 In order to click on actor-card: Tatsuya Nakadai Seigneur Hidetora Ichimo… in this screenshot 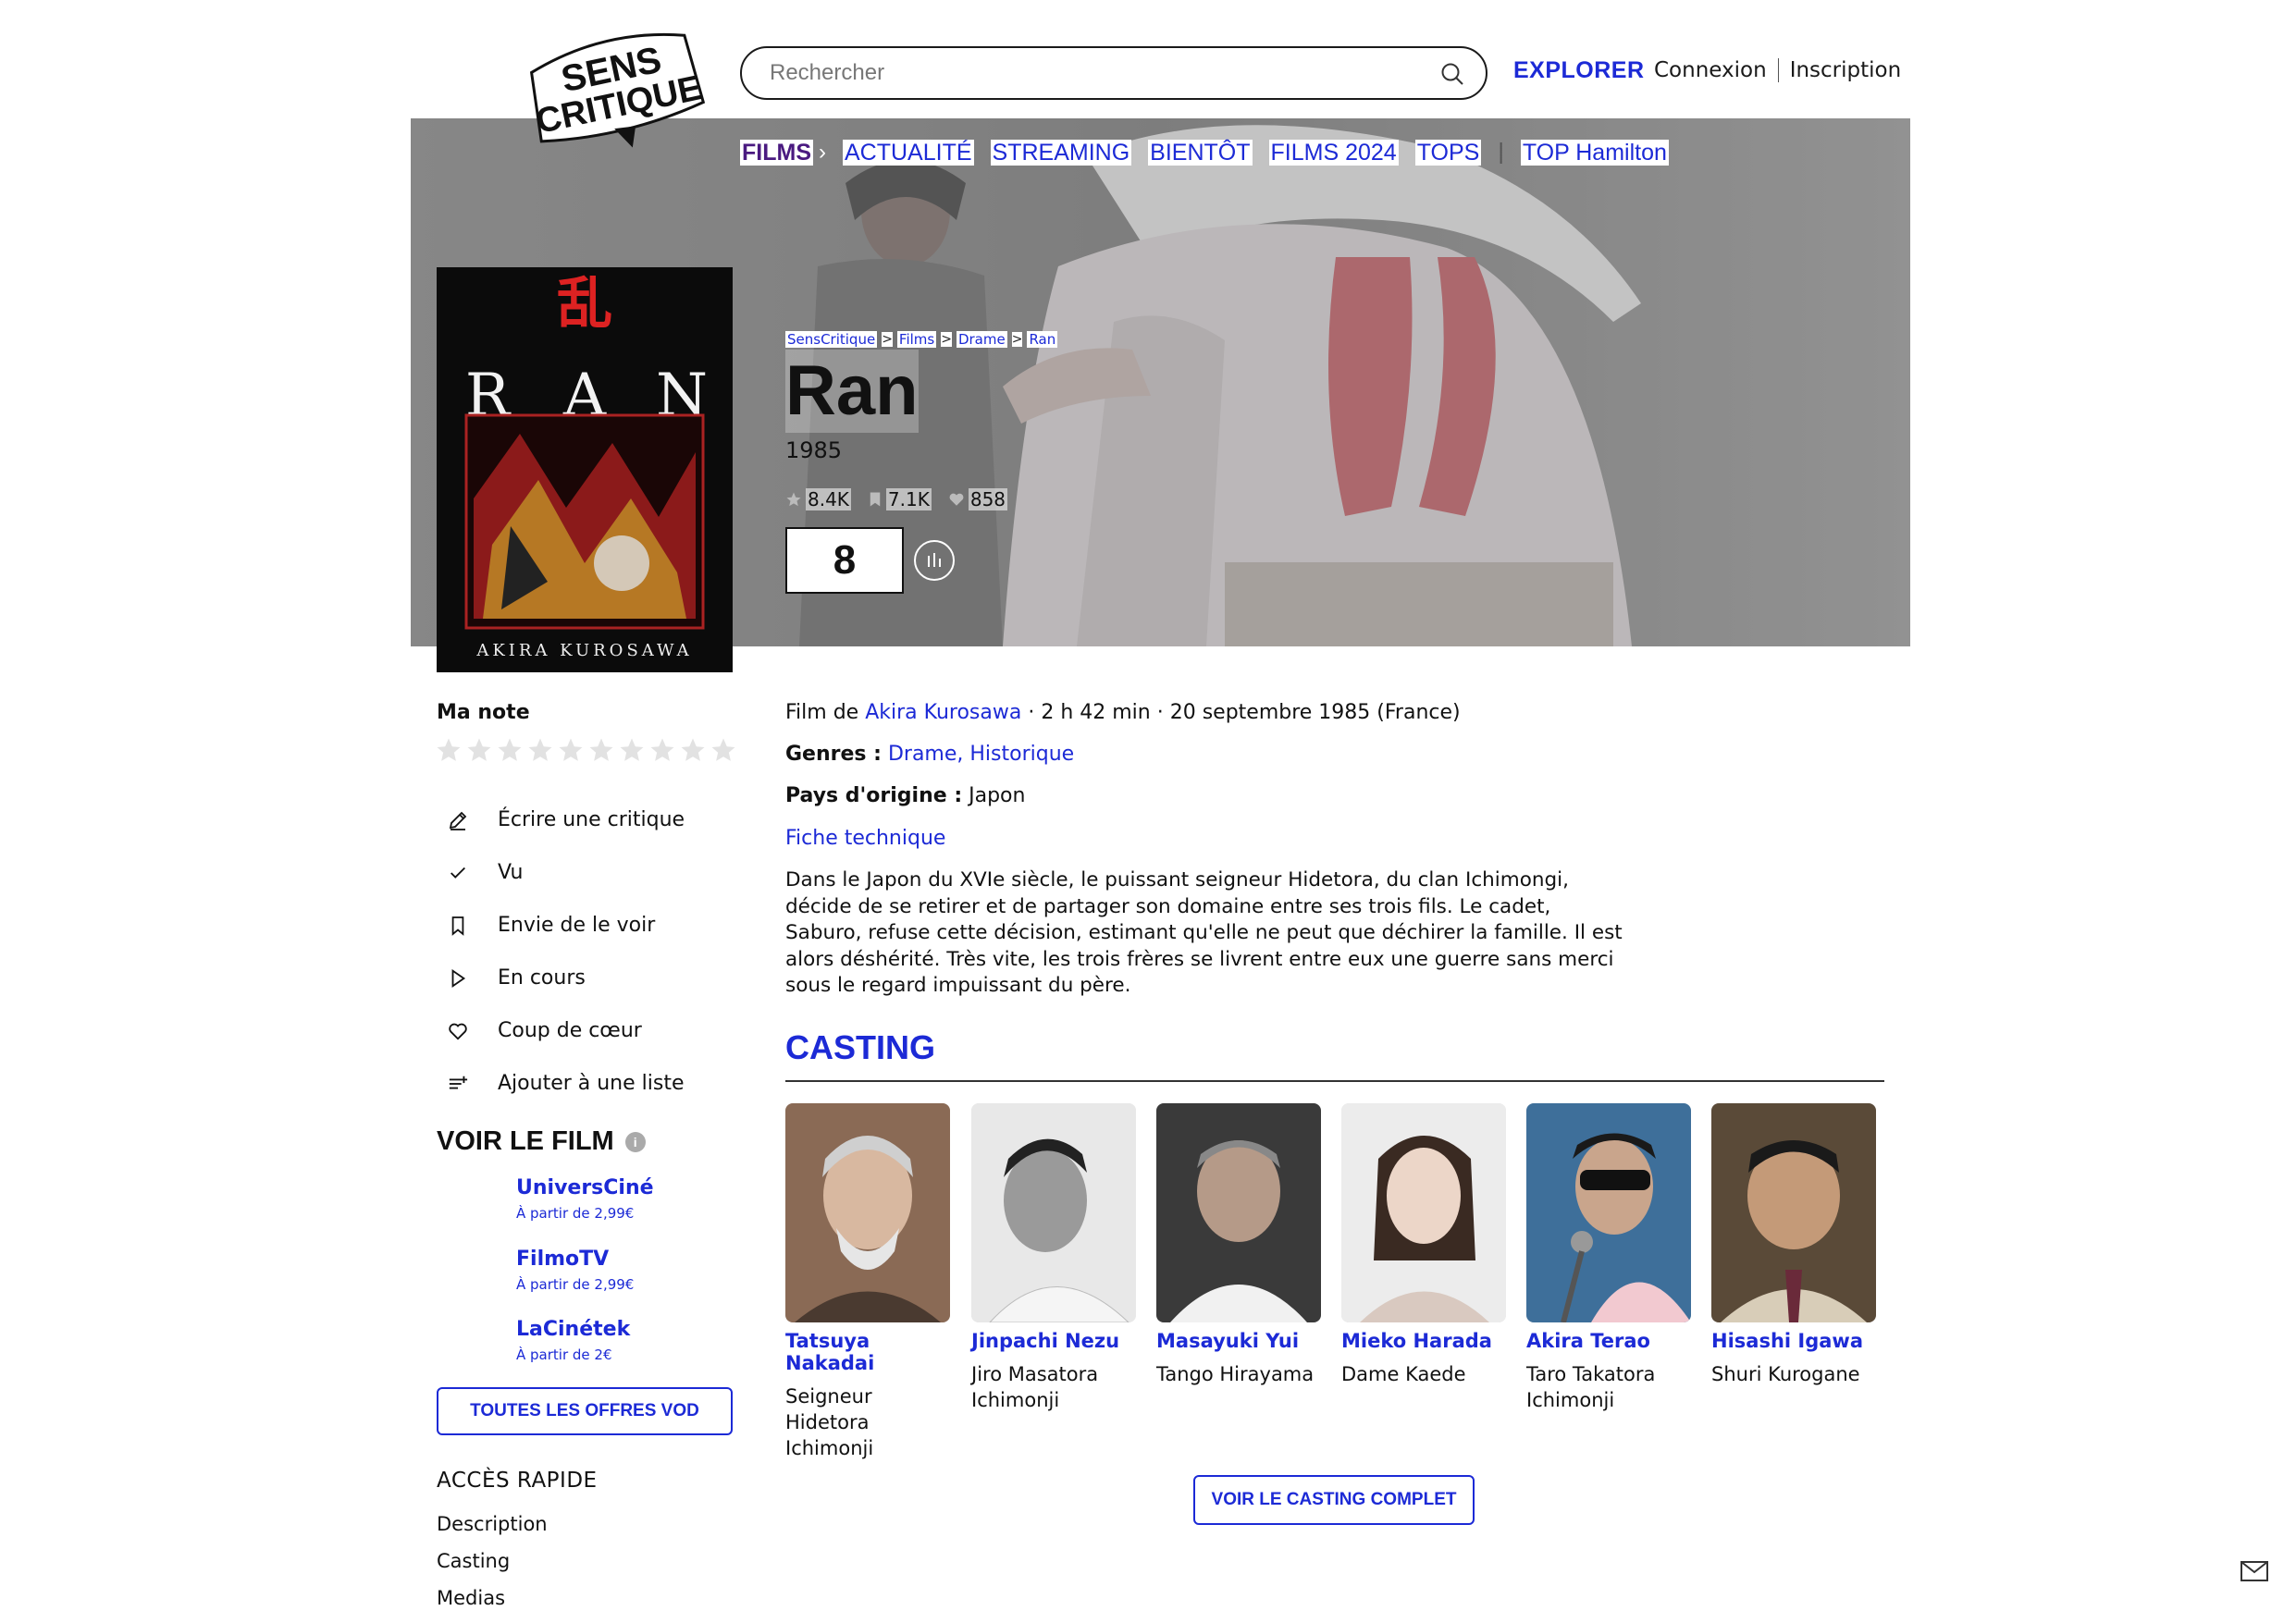, I will do `click(868, 1282)`.